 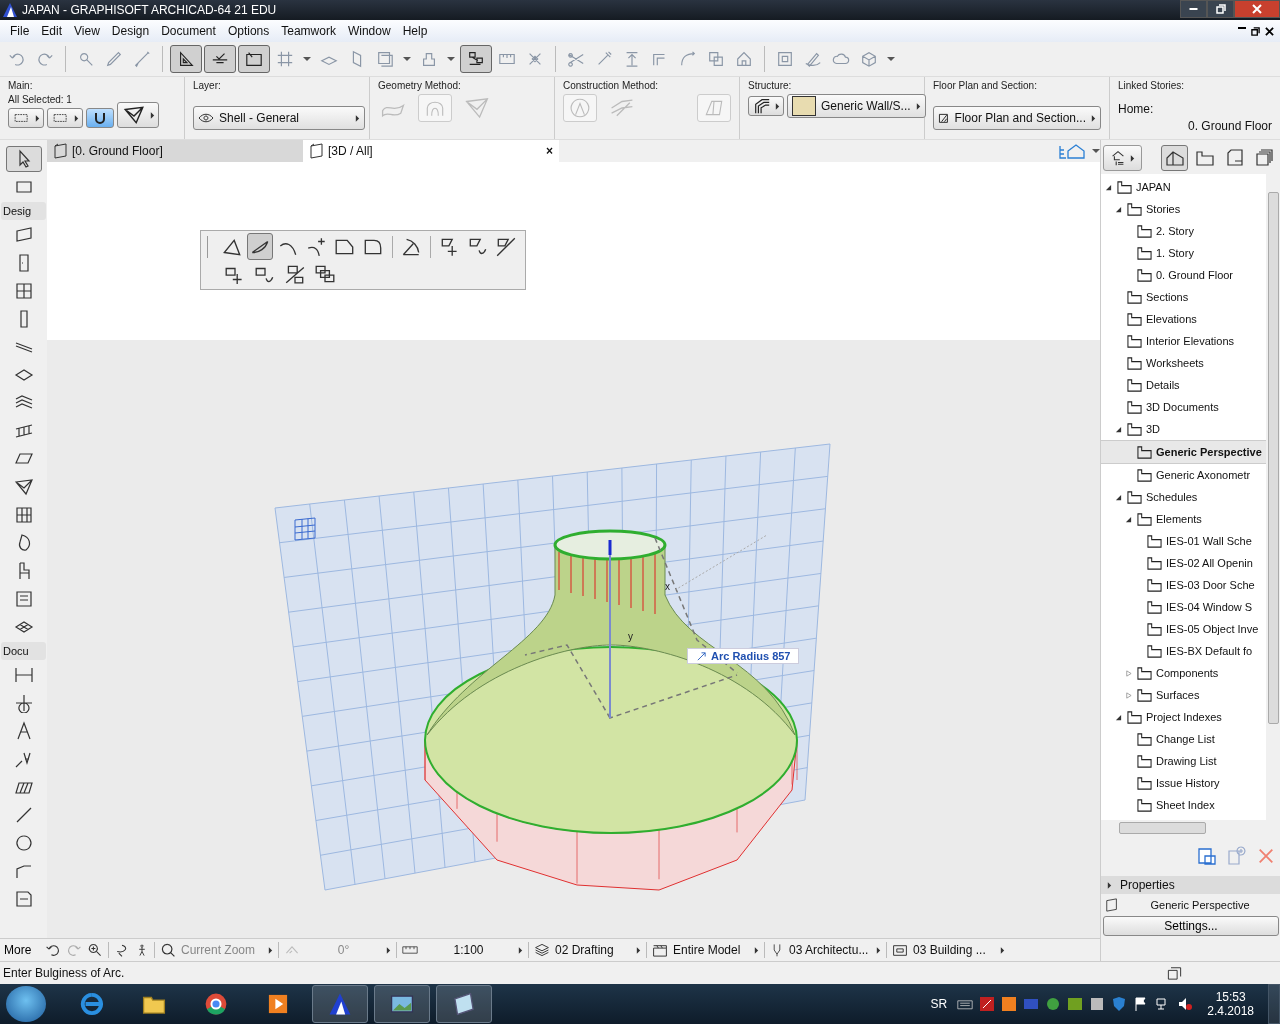 I want to click on tree-item: 2. Story, so click(x=1183, y=231).